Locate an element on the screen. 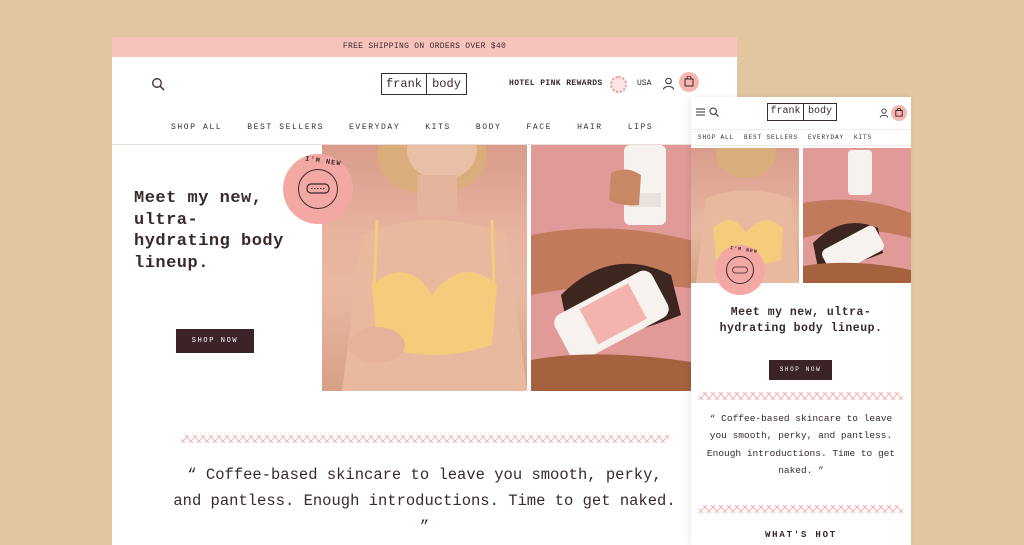 The height and width of the screenshot is (545, 1024). nav-item-lips: LIPS is located at coordinates (641, 127).